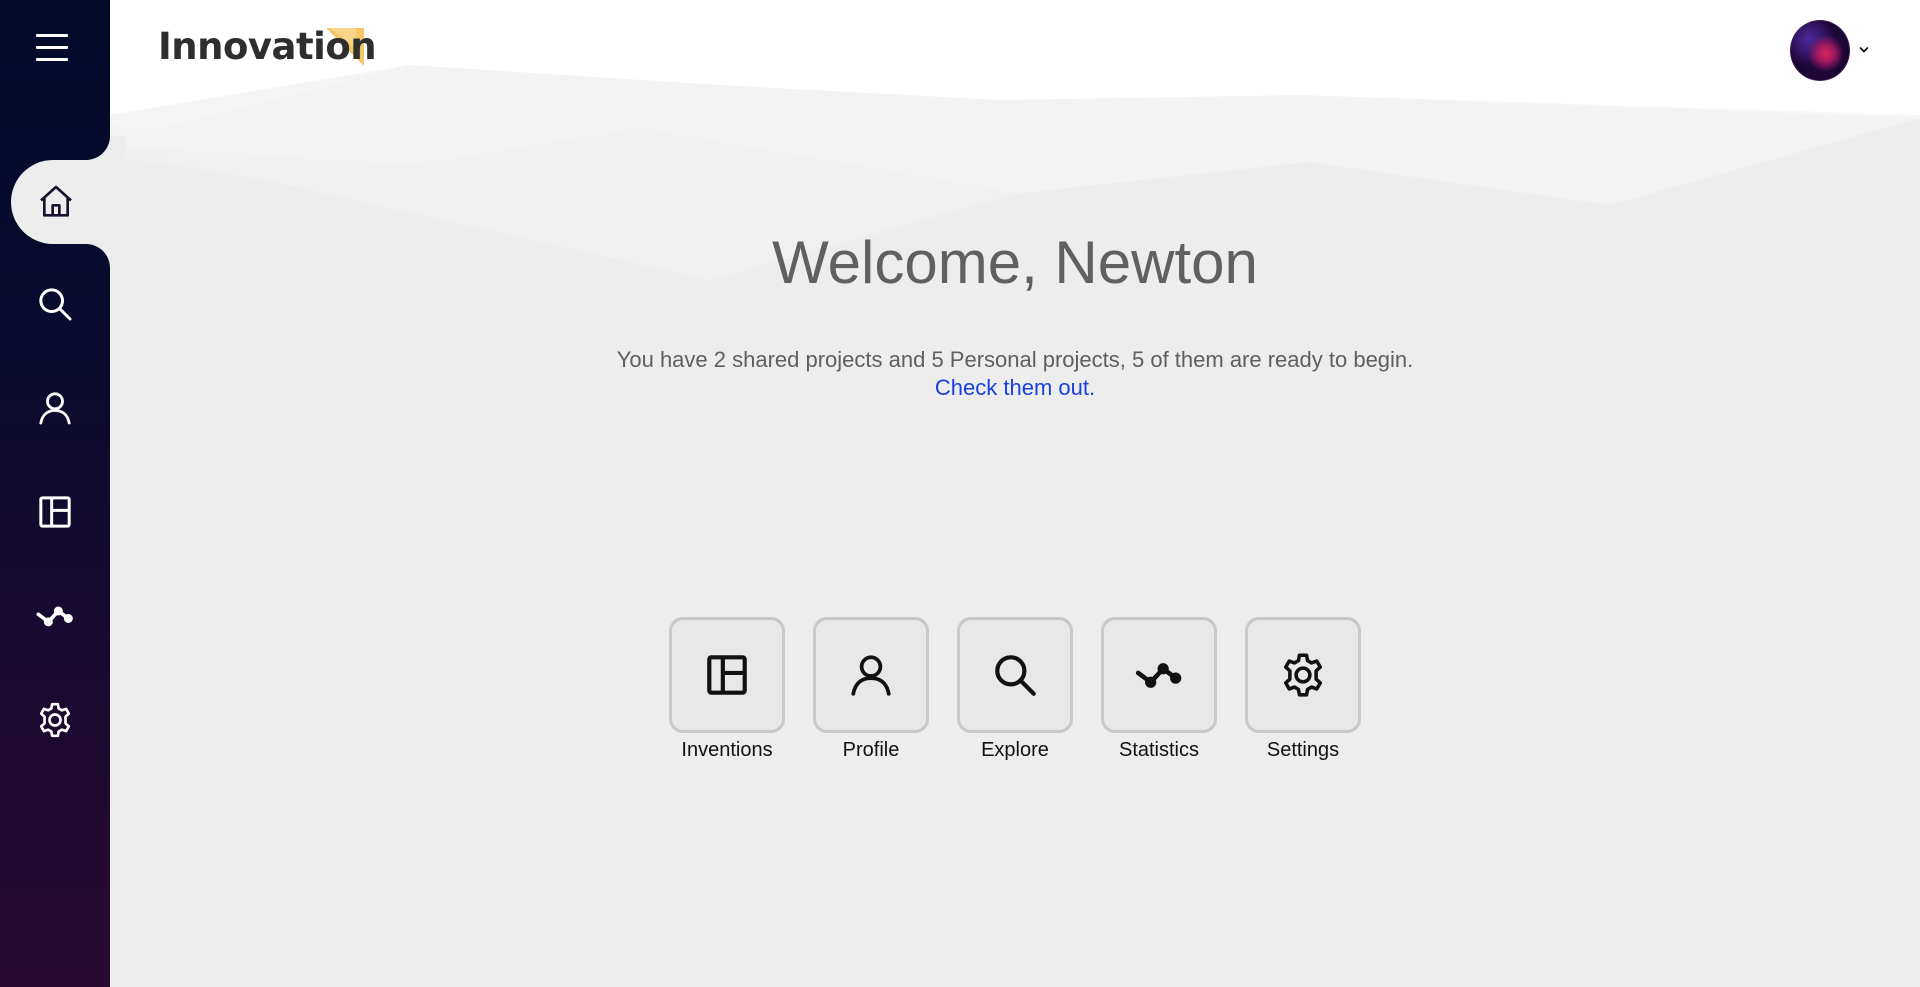 This screenshot has height=987, width=1920. I want to click on chevron-down-icon, so click(1864, 50).